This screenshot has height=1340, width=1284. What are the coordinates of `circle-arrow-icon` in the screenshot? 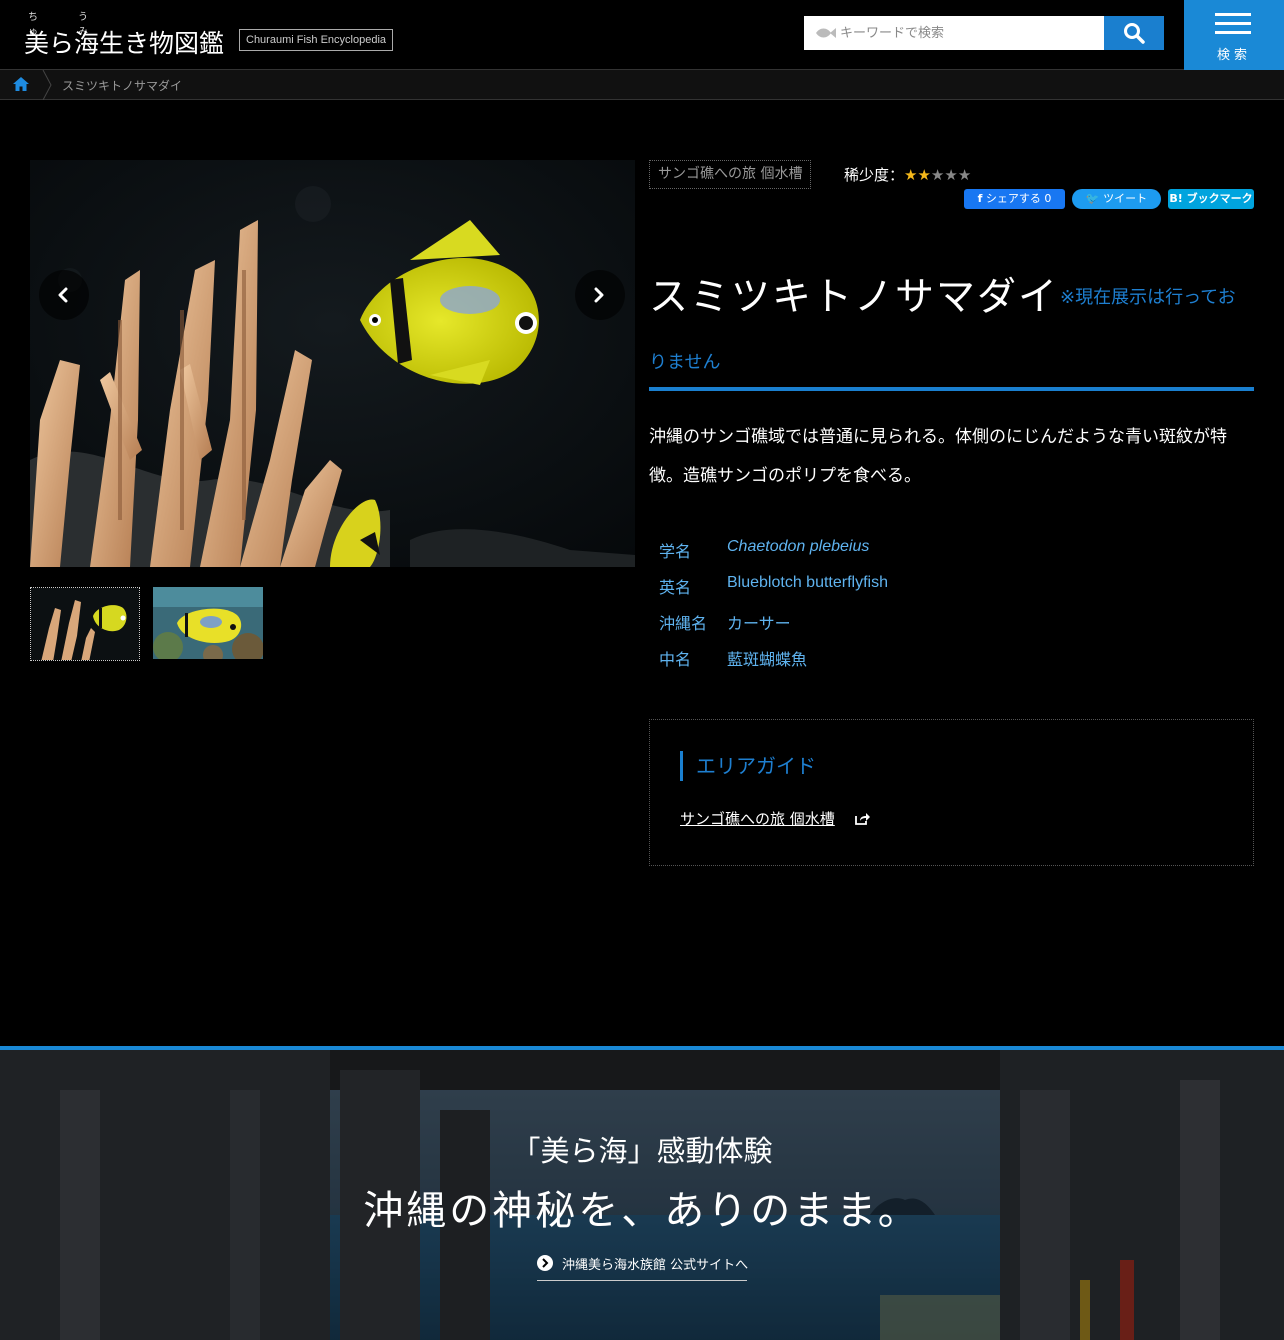 It's located at (545, 1263).